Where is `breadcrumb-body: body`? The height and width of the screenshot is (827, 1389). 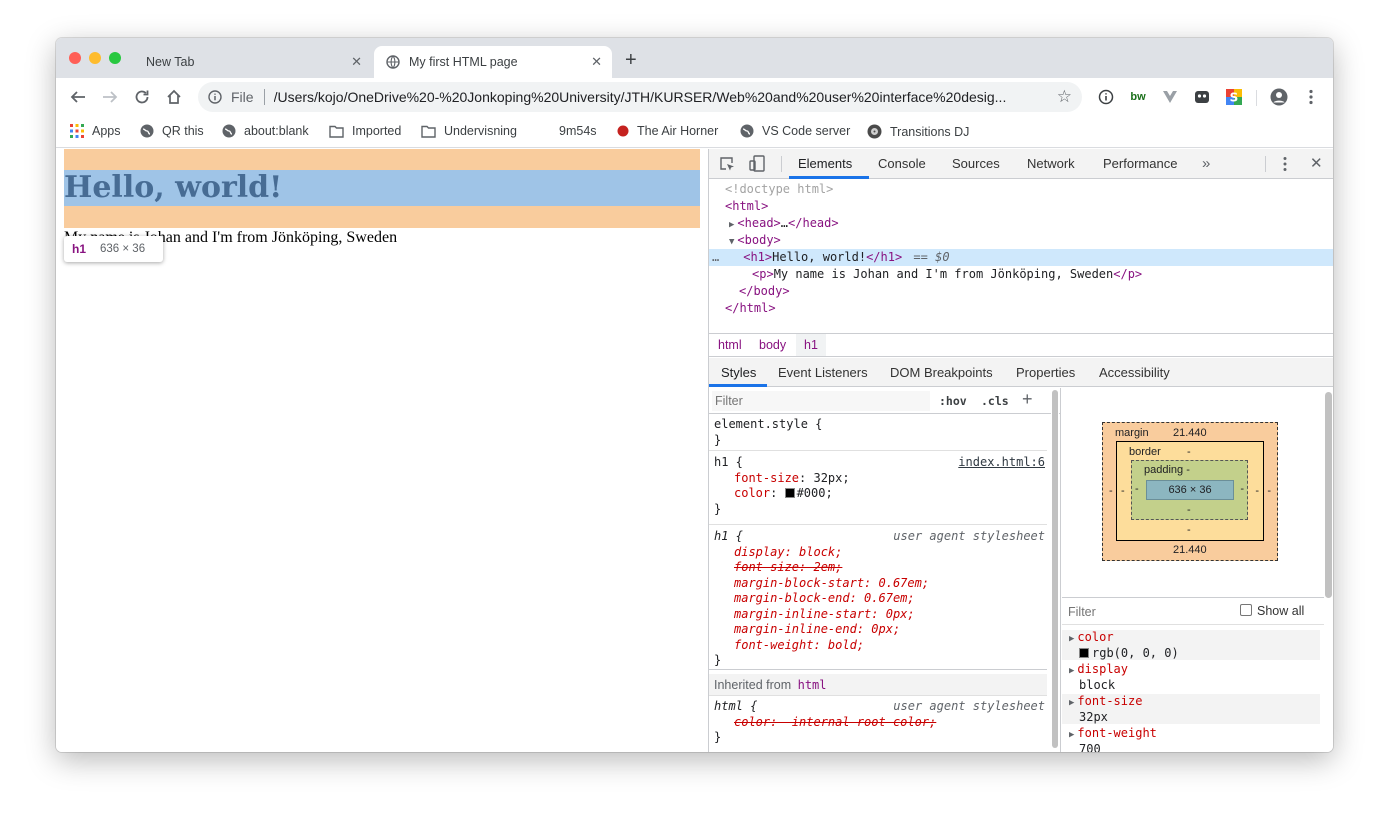 breadcrumb-body: body is located at coordinates (772, 345).